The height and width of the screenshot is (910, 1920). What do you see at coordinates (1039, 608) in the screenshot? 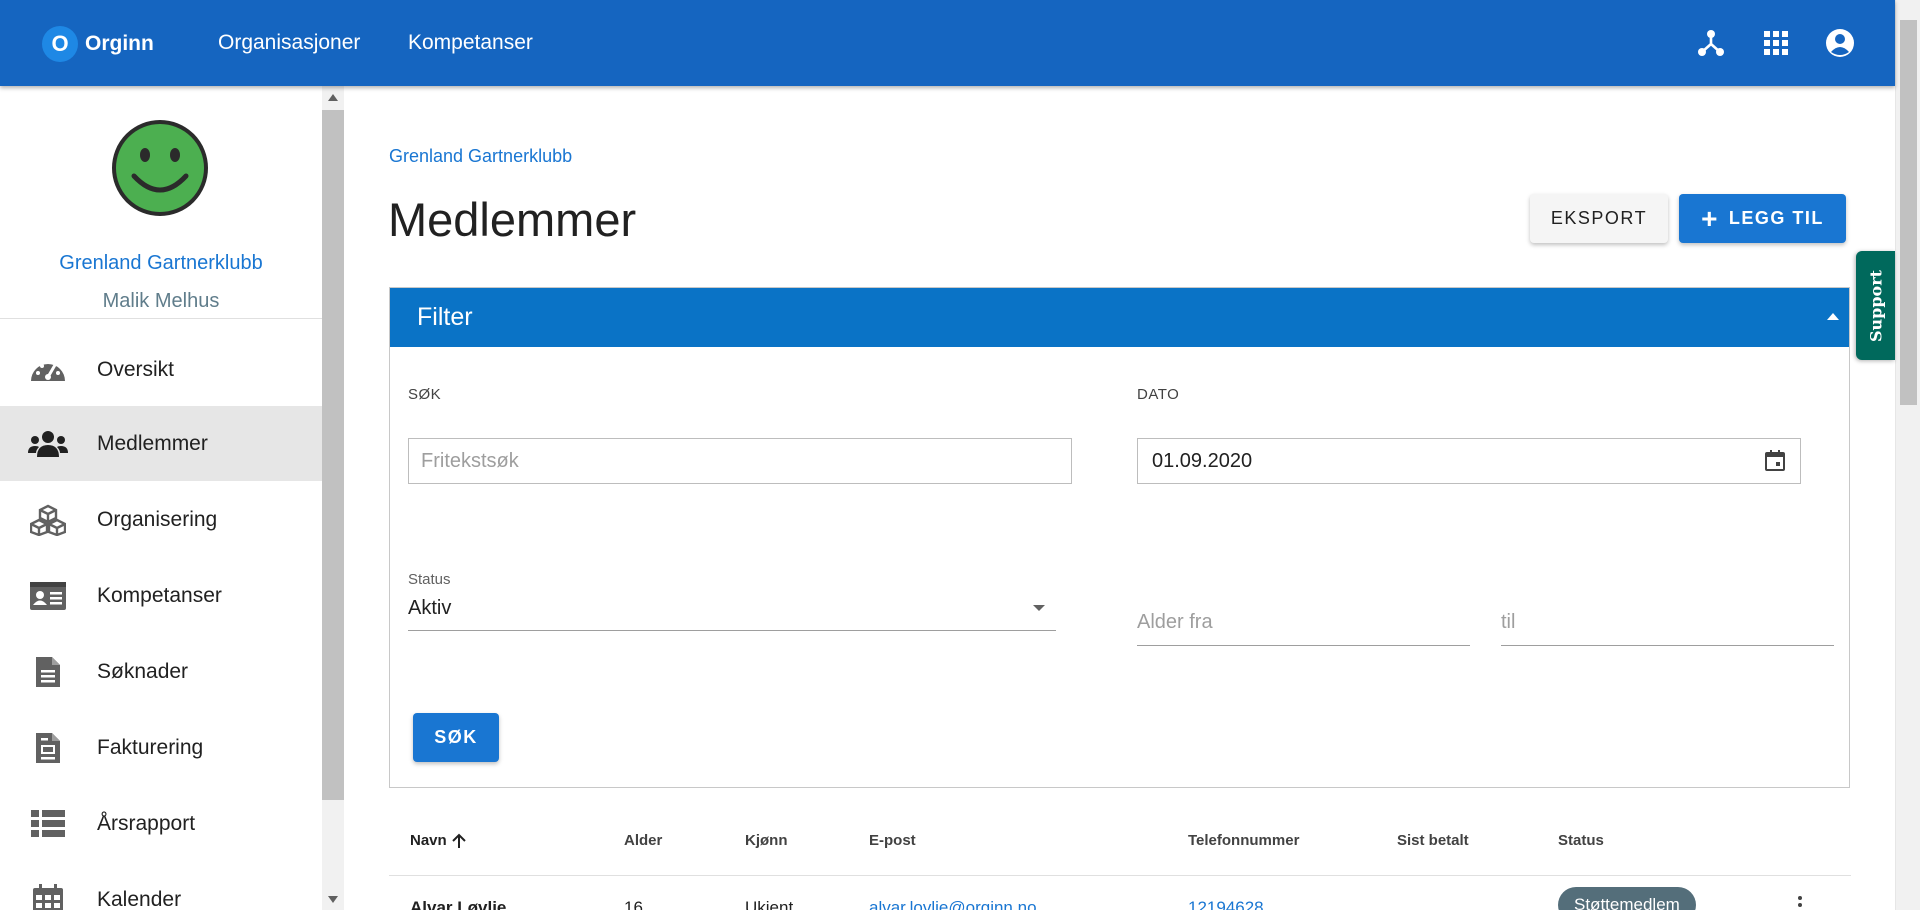
I see `chevron-down-icon` at bounding box center [1039, 608].